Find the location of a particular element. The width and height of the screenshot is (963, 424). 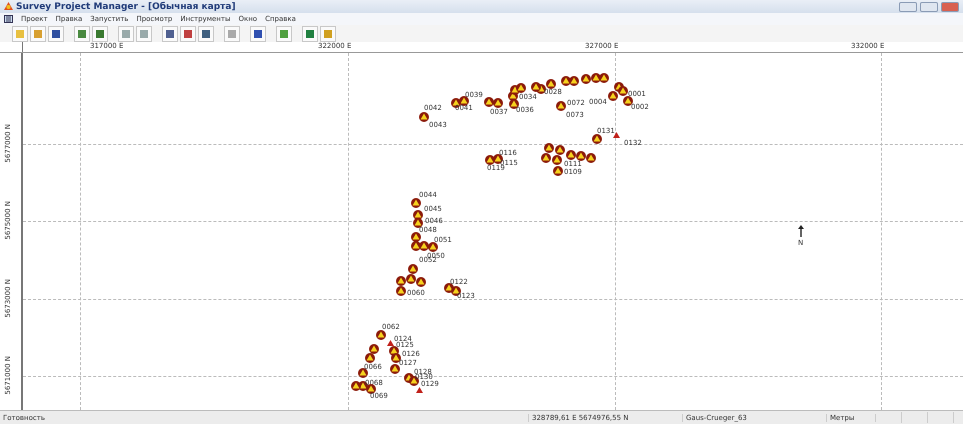

north-arrow-icon is located at coordinates (801, 231).